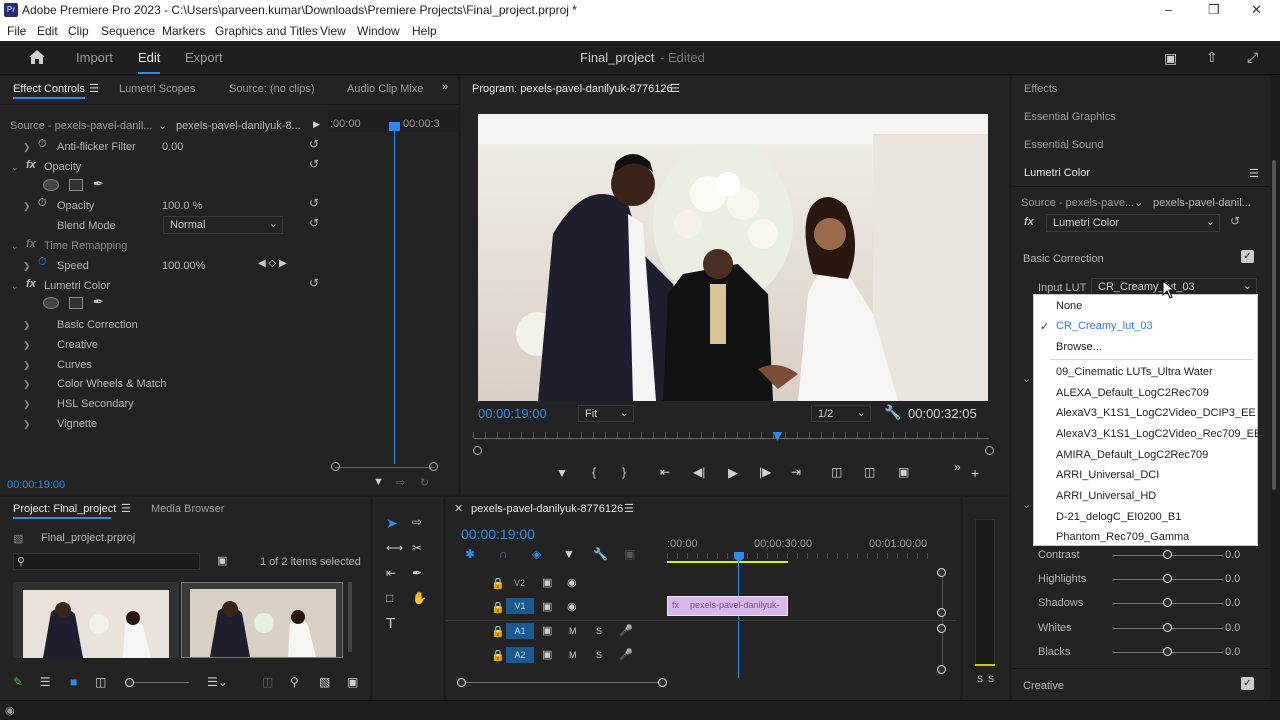 This screenshot has height=720, width=1280. What do you see at coordinates (1232, 628) in the screenshot?
I see `whites-value: 0.0` at bounding box center [1232, 628].